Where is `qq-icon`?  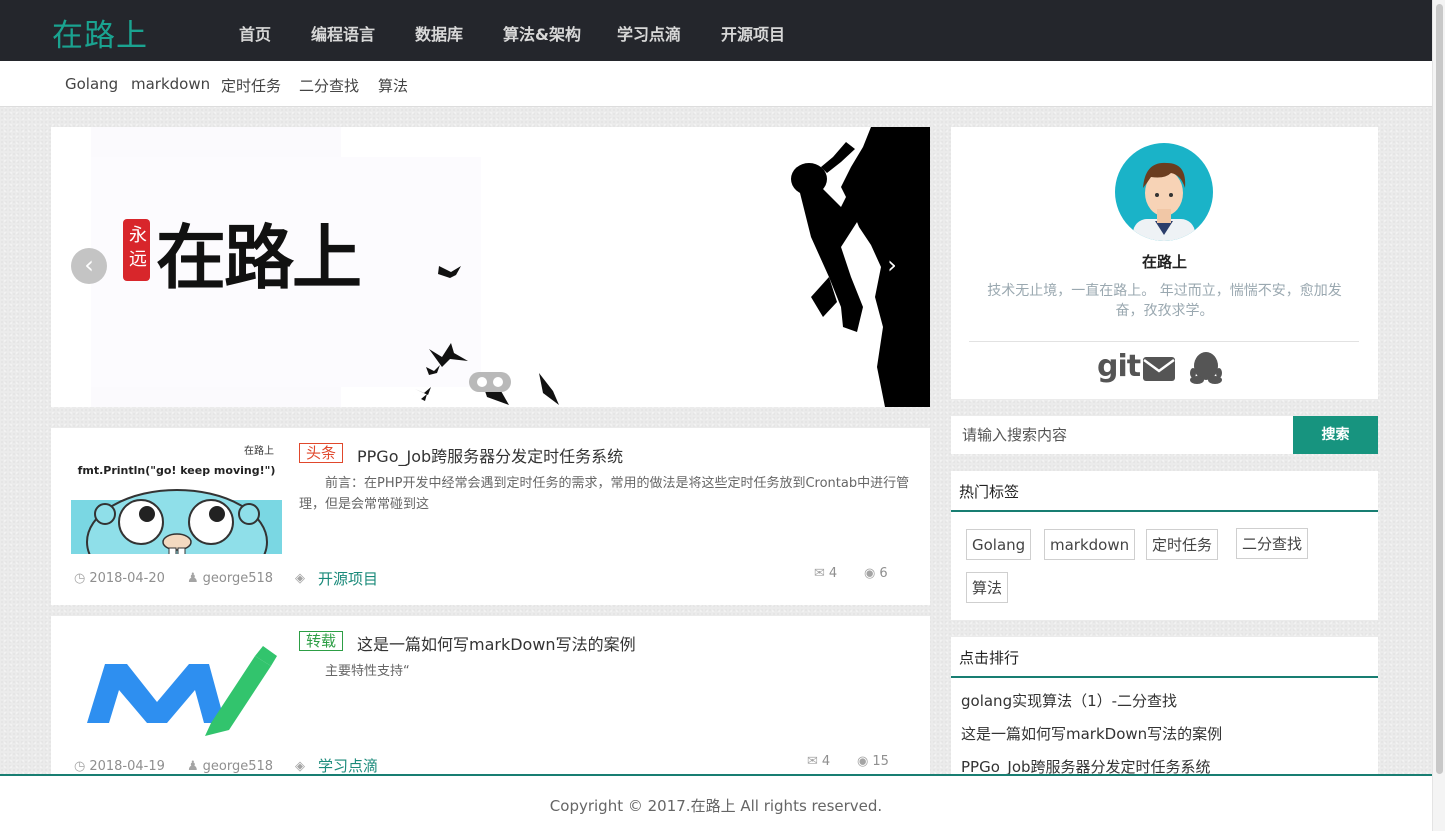 qq-icon is located at coordinates (1206, 368).